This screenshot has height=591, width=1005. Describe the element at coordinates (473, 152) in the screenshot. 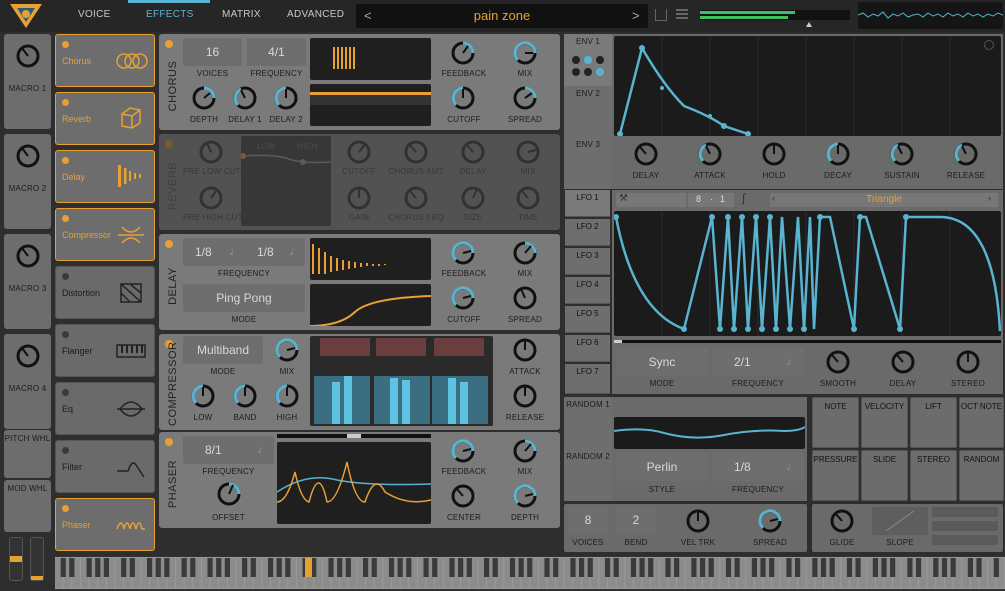

I see `reverb-delay-knob` at that location.